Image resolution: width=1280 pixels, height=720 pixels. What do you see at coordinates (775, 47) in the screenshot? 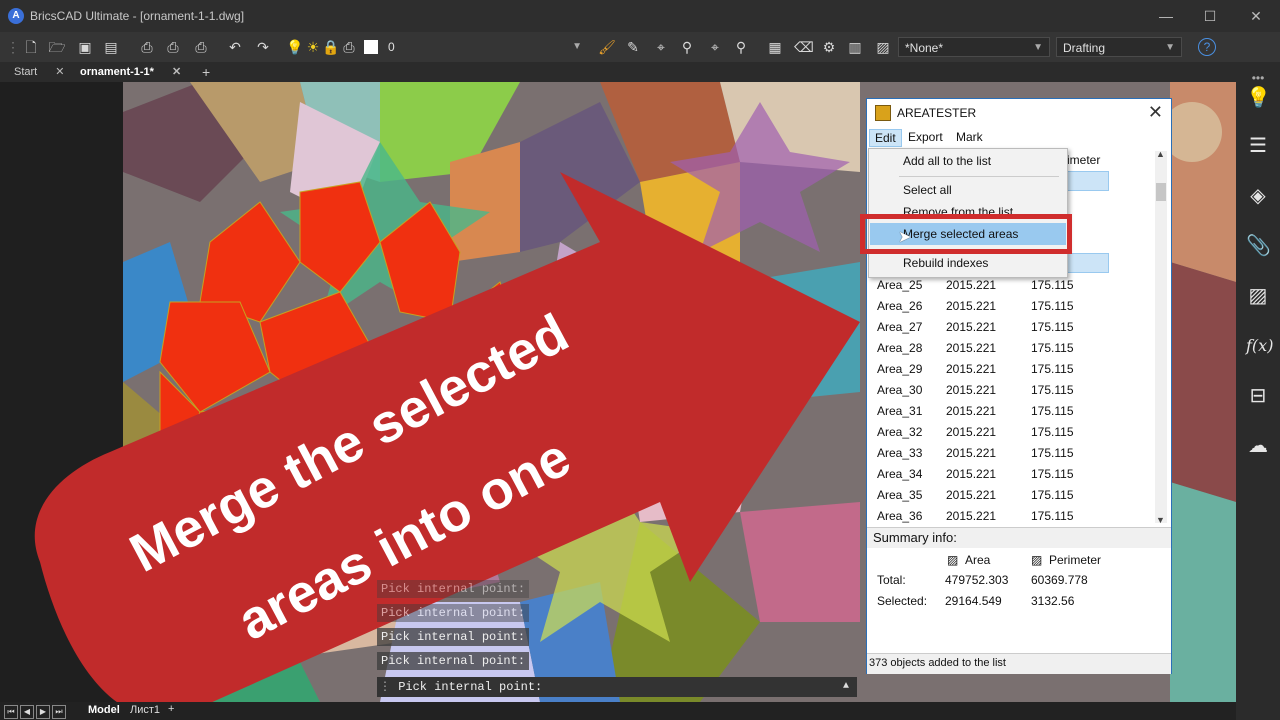
I see `properties-icon: ▦` at bounding box center [775, 47].